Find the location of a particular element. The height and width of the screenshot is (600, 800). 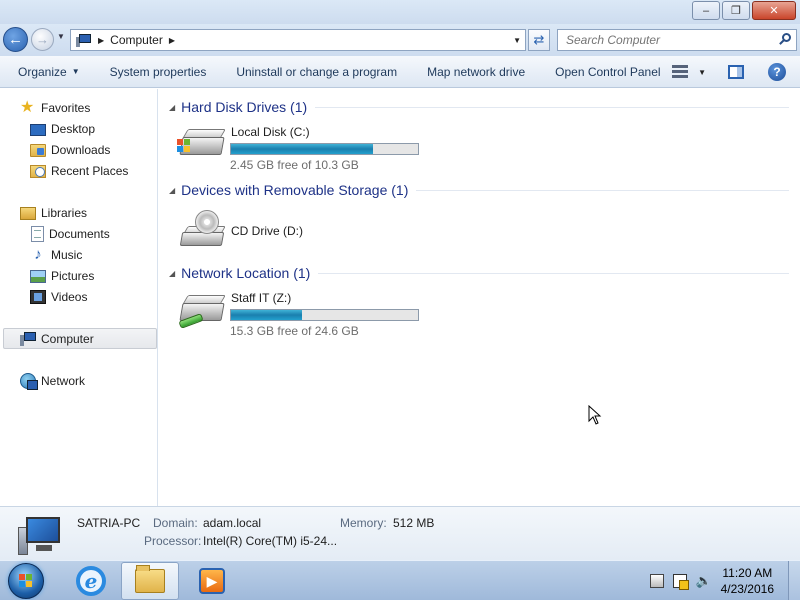

minimize-button: – is located at coordinates (706, 10).